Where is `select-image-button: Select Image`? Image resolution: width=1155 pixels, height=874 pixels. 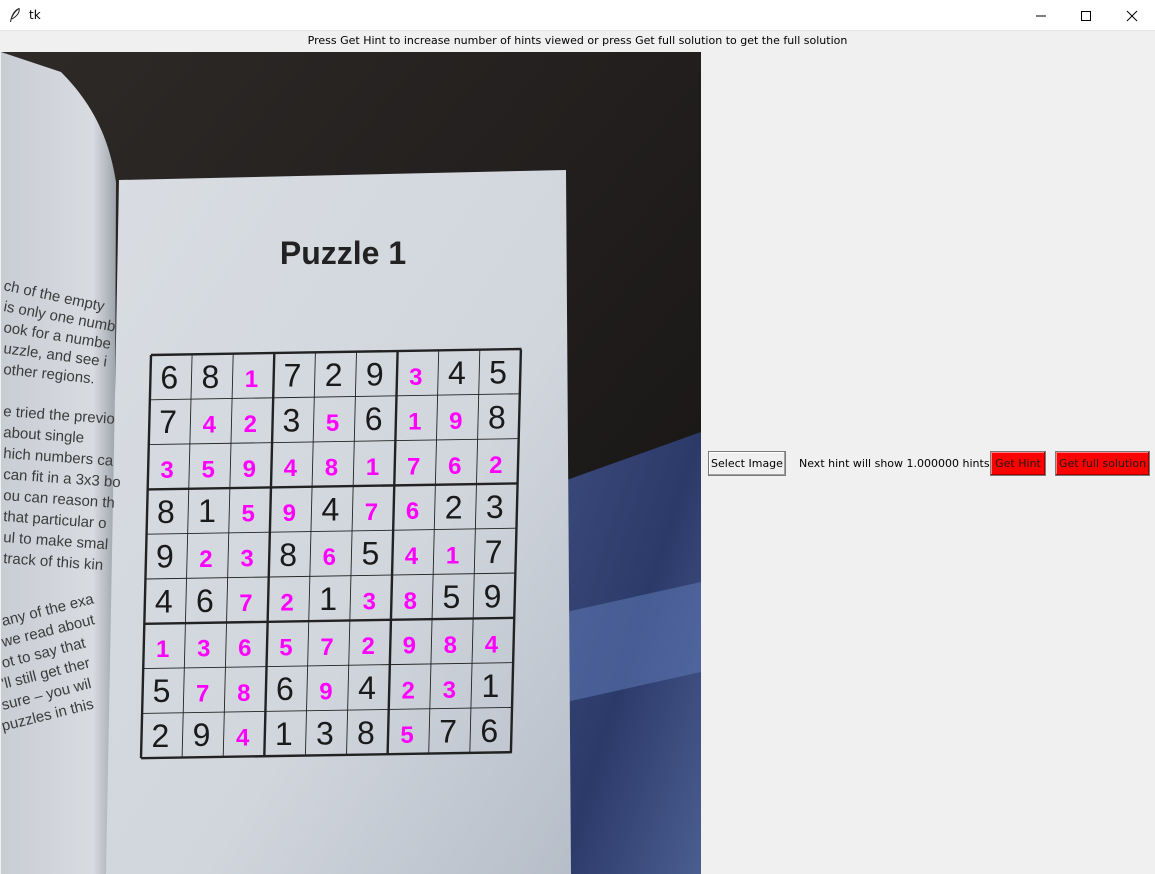 select-image-button: Select Image is located at coordinates (747, 463).